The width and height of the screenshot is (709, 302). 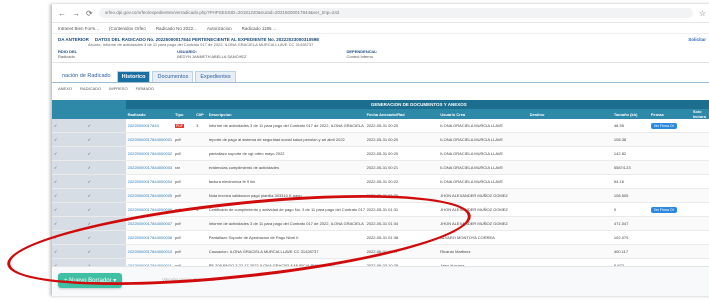 What do you see at coordinates (630, 181) in the screenshot?
I see `size-cell: 54.16` at bounding box center [630, 181].